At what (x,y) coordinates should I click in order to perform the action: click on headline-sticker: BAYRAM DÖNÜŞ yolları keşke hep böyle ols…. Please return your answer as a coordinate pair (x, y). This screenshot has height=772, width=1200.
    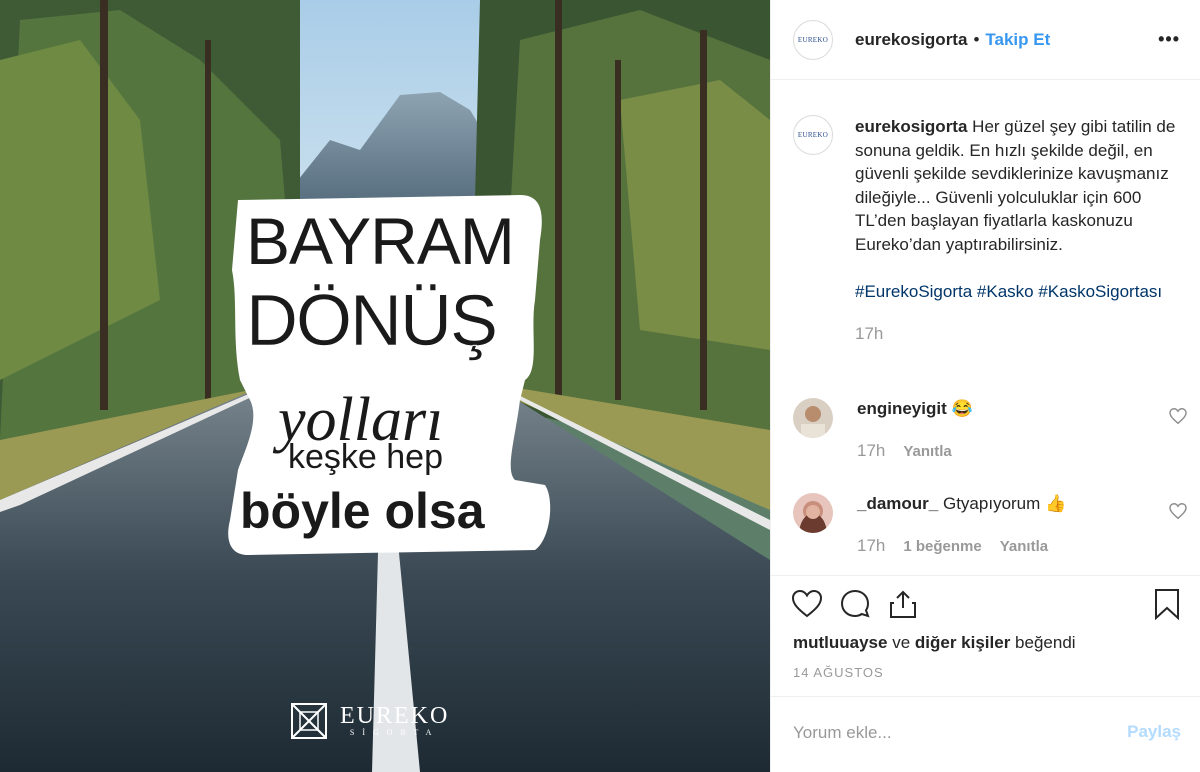
    Looking at the image, I should click on (389, 375).